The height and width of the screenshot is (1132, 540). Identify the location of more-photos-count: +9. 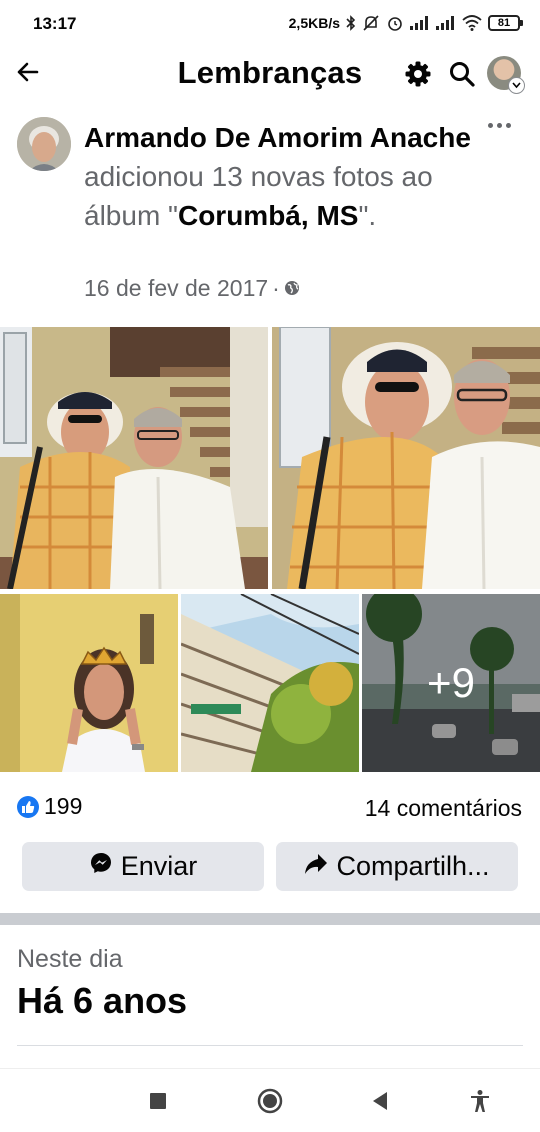
(451, 683).